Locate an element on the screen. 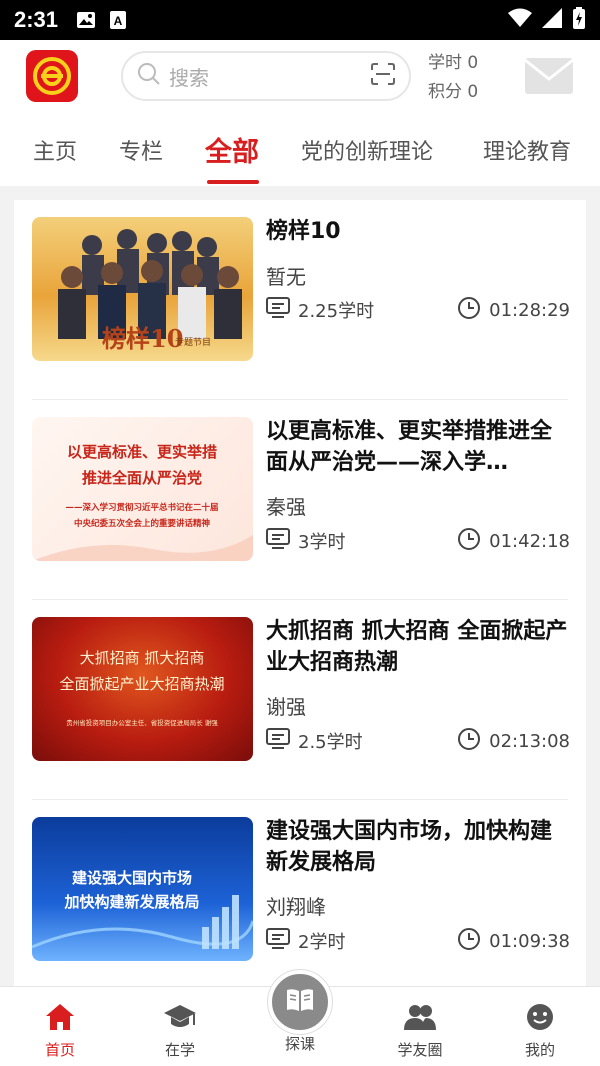 The image size is (600, 1066). search-bar: 搜索 is located at coordinates (266, 76).